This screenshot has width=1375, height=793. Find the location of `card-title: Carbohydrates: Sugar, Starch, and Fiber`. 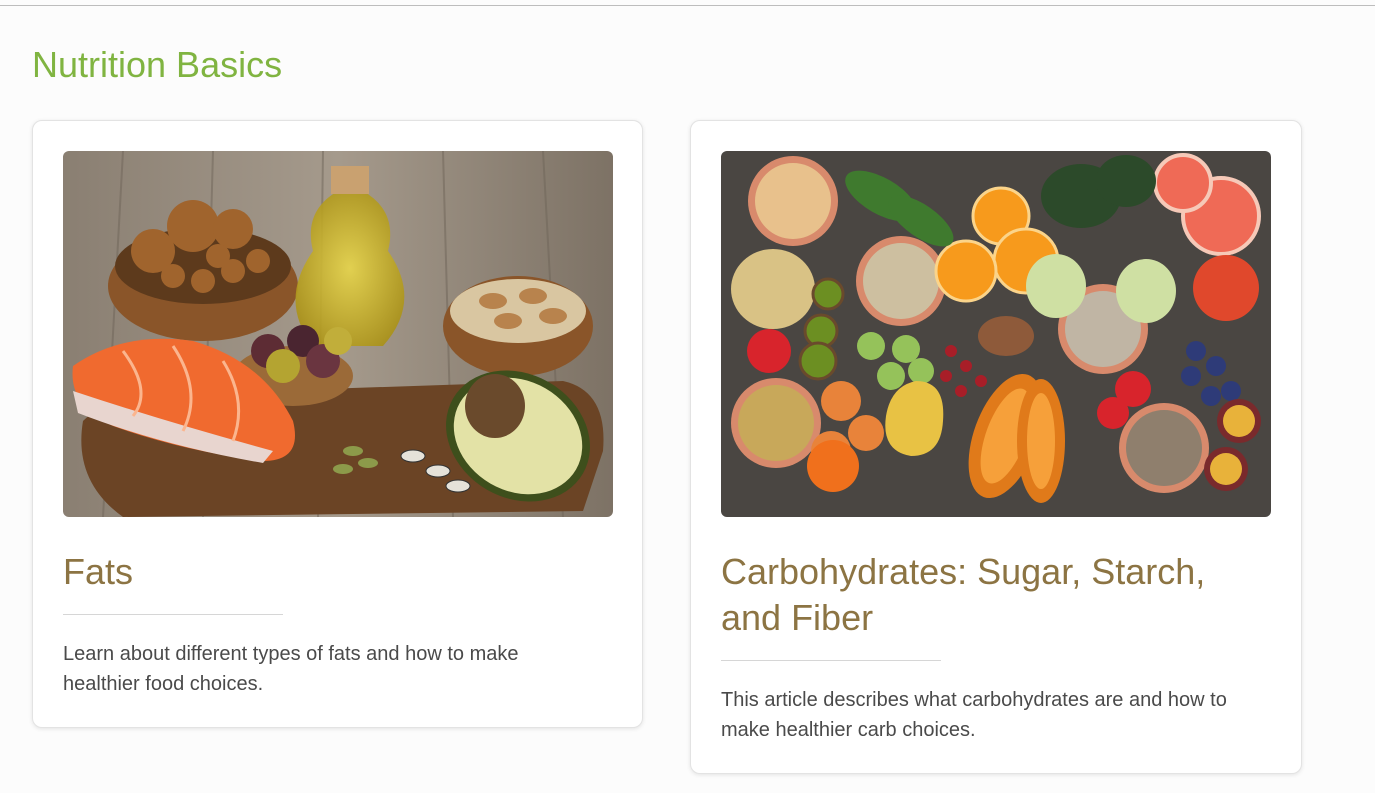

card-title: Carbohydrates: Sugar, Starch, and Fiber is located at coordinates (996, 595).